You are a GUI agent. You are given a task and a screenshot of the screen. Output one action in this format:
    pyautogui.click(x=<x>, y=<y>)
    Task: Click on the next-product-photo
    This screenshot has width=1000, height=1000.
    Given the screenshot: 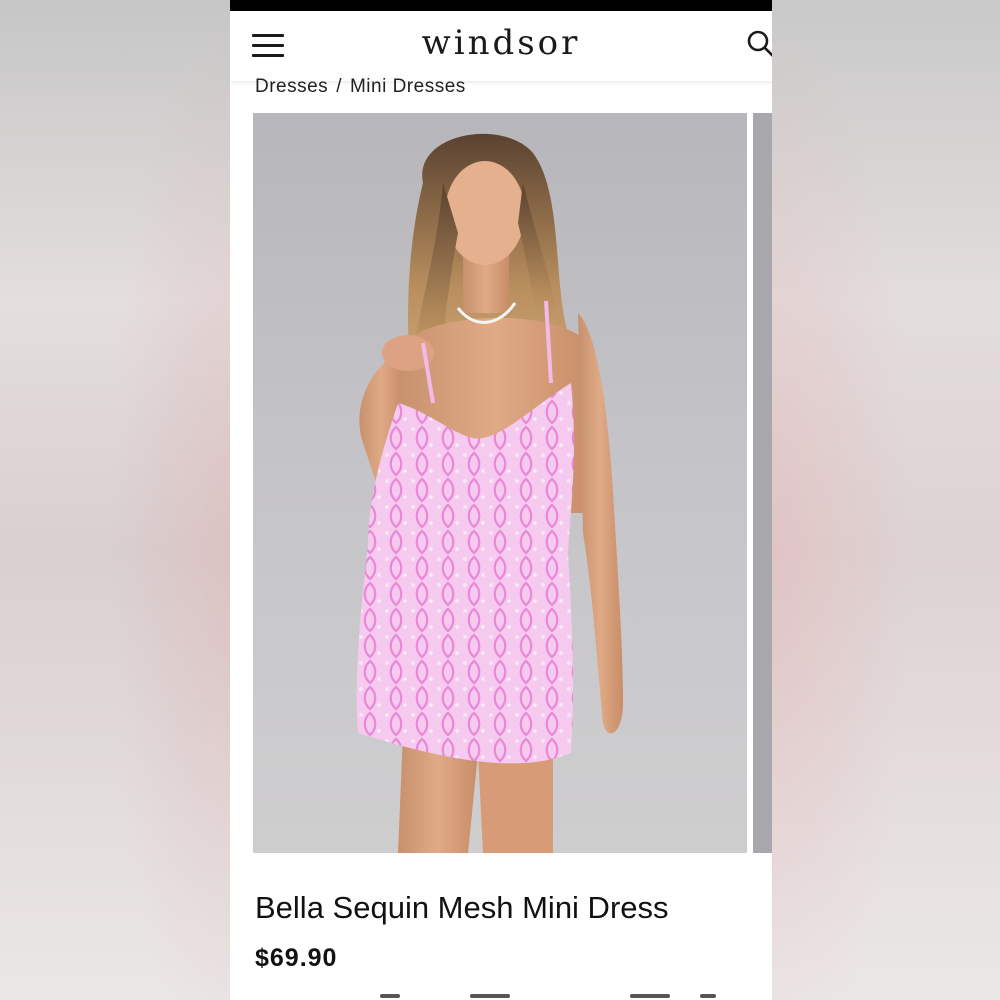 What is the action you would take?
    pyautogui.click(x=762, y=483)
    